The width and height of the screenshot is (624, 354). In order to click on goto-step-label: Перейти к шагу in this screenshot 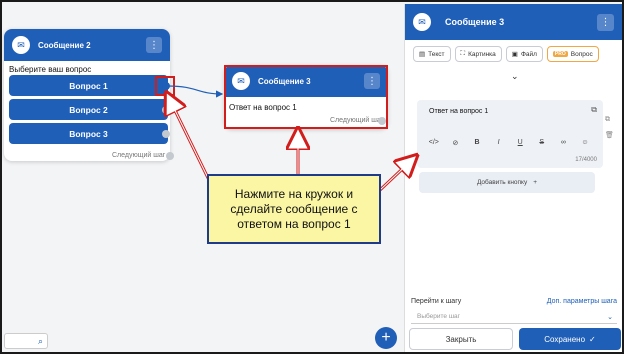, I will do `click(436, 301)`.